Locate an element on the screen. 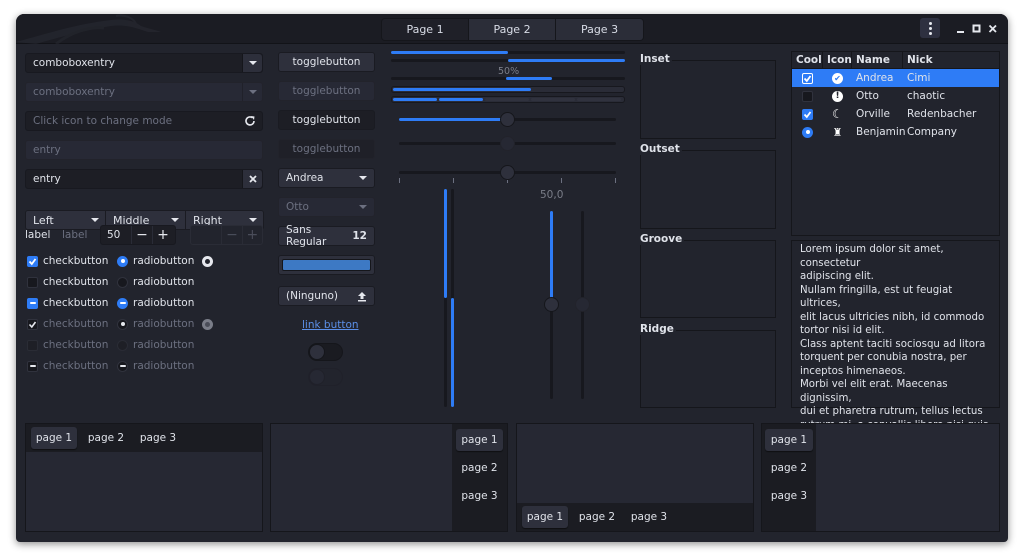  notebook-tabs-right: page 1 page 2 page 3 is located at coordinates (389, 477).